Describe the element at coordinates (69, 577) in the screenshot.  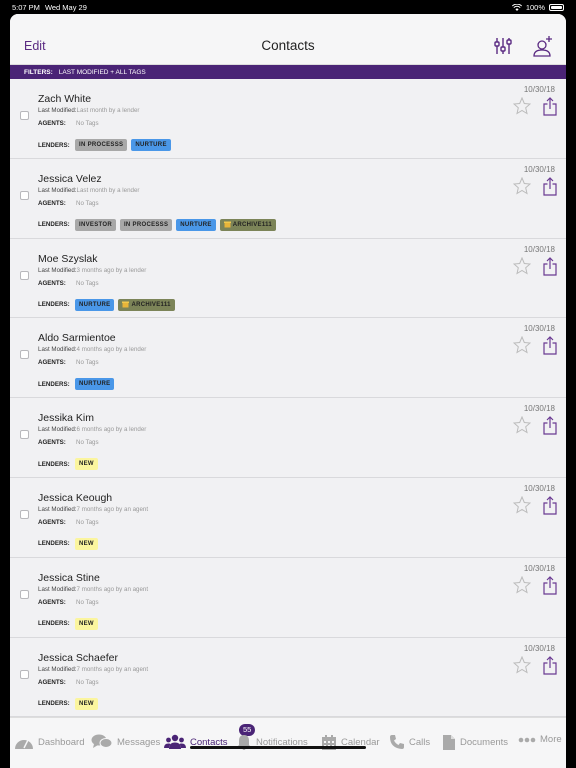
I see `contact-name: Jessica Stine` at that location.